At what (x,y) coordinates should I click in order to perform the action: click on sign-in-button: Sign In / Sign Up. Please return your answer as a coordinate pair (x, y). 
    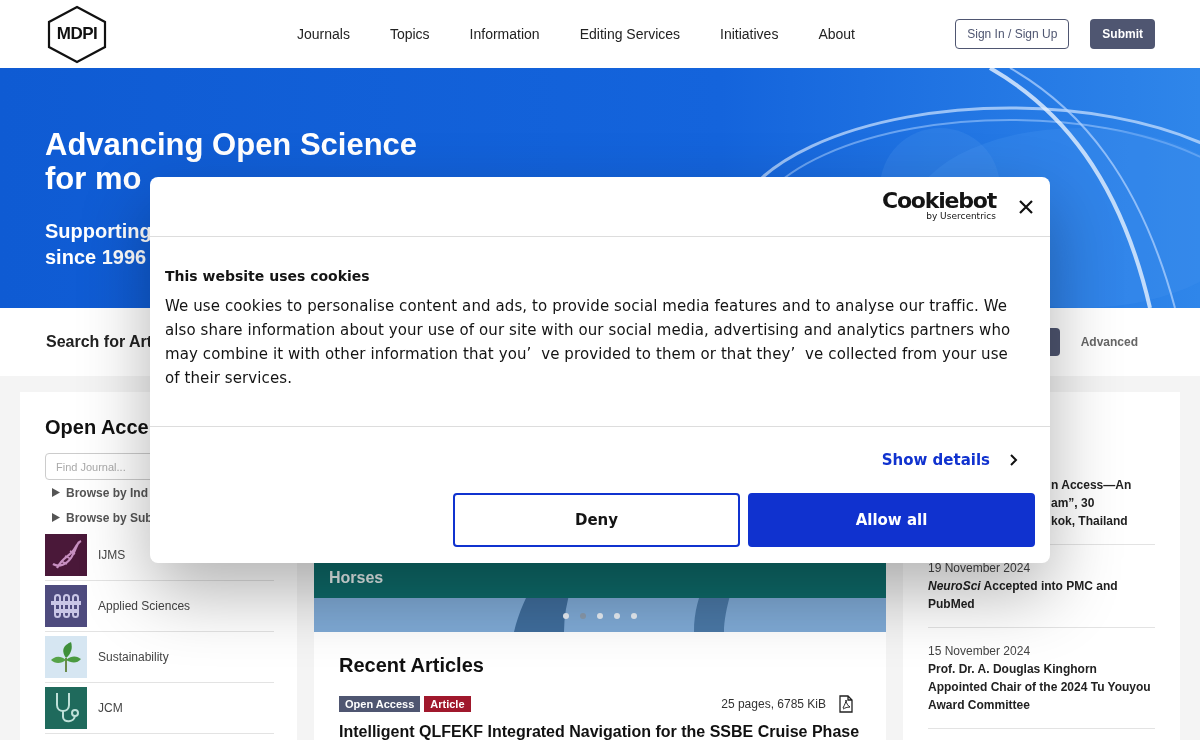
    Looking at the image, I should click on (1012, 34).